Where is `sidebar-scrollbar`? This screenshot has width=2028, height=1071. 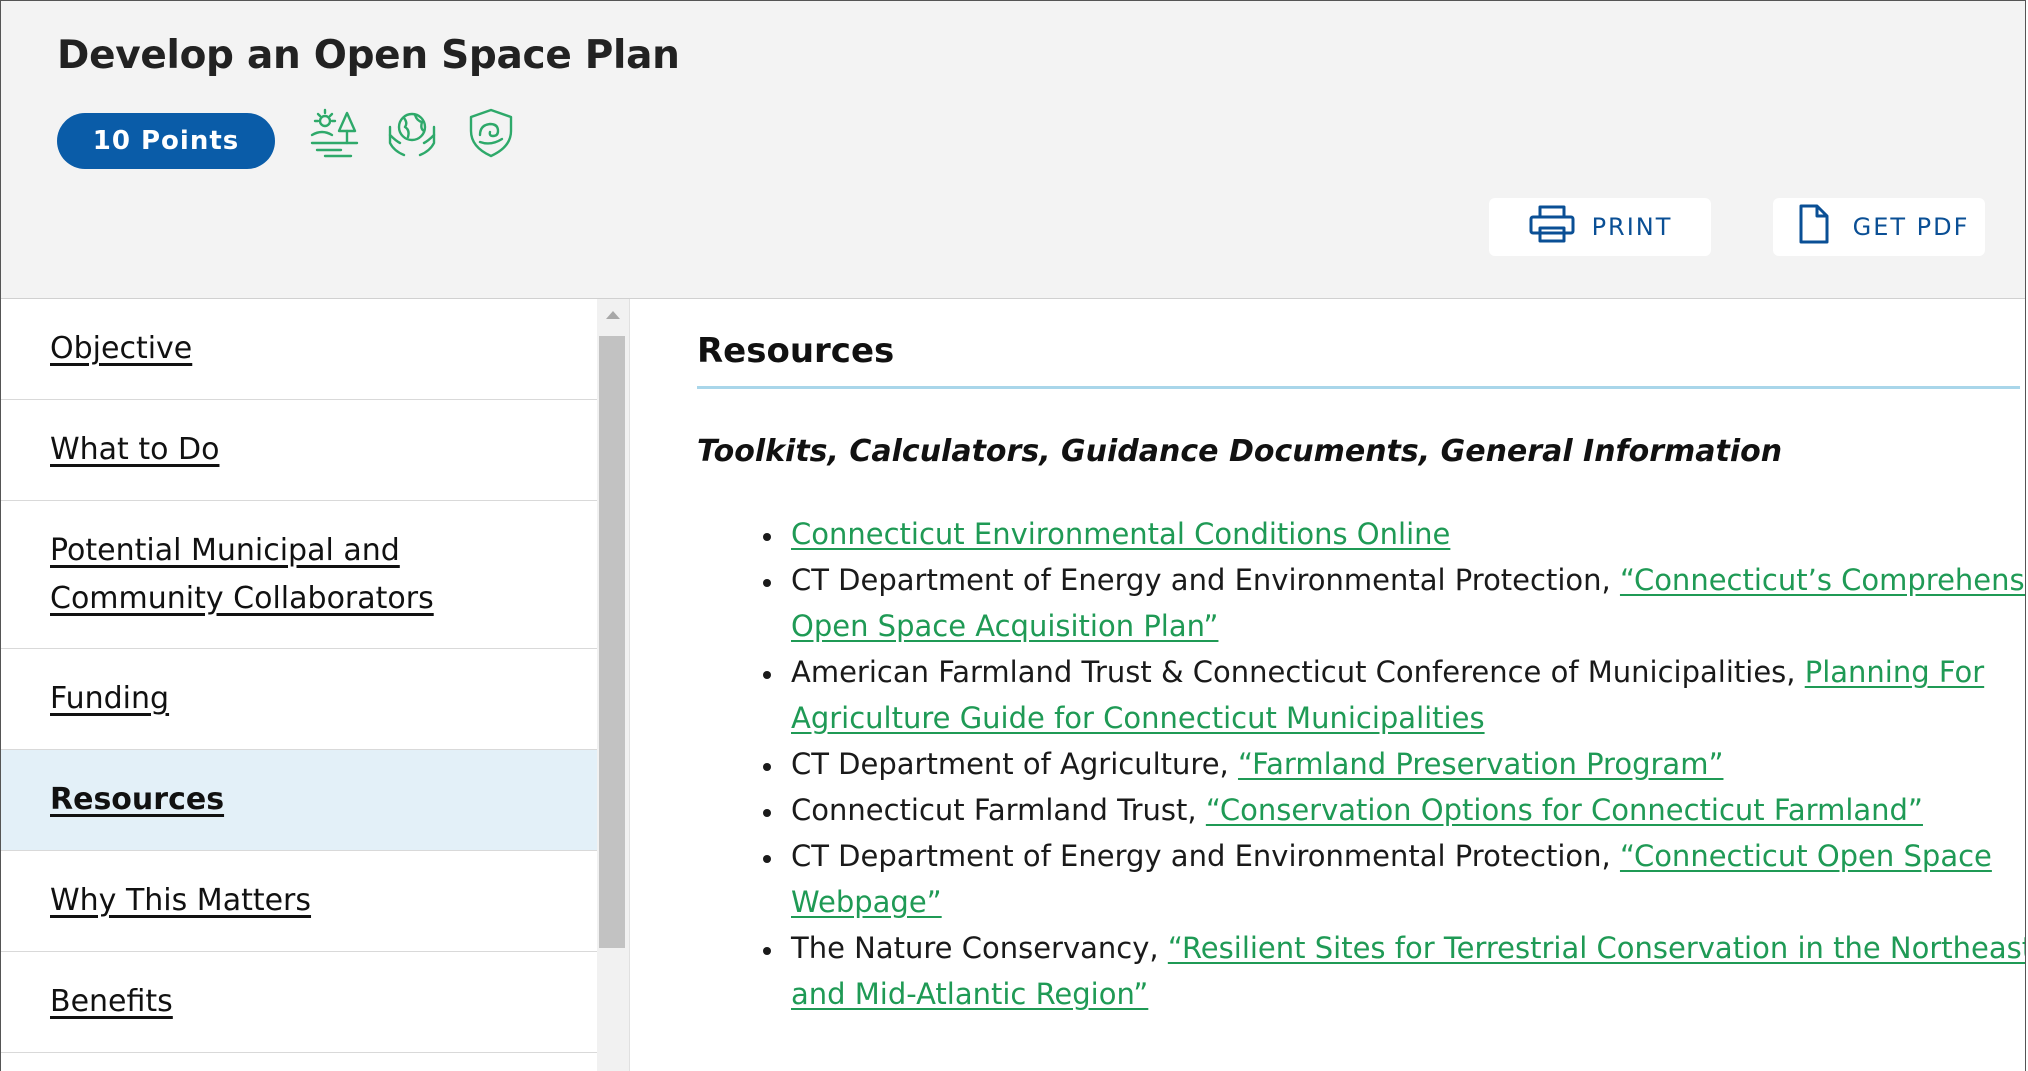
sidebar-scrollbar is located at coordinates (613, 685).